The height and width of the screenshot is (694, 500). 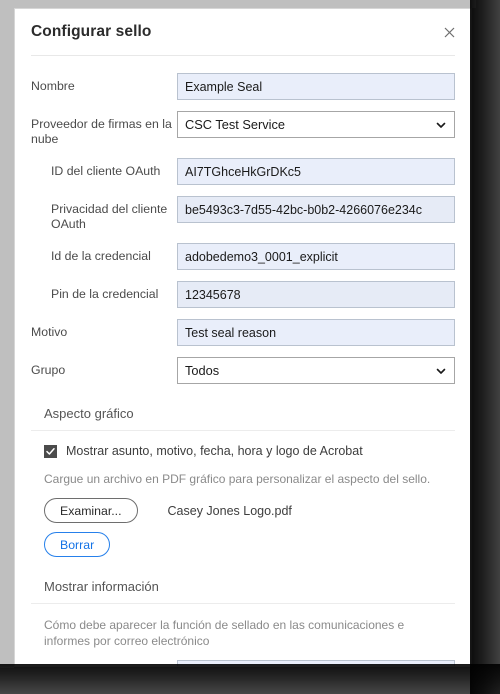 I want to click on header-divider, so click(x=243, y=55).